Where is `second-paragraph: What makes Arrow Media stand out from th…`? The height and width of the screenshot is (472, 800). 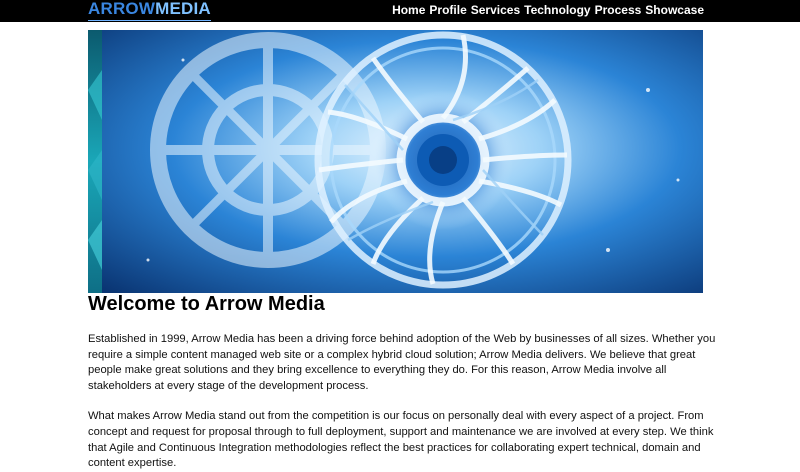
second-paragraph: What makes Arrow Media stand out from th… is located at coordinates (401, 440).